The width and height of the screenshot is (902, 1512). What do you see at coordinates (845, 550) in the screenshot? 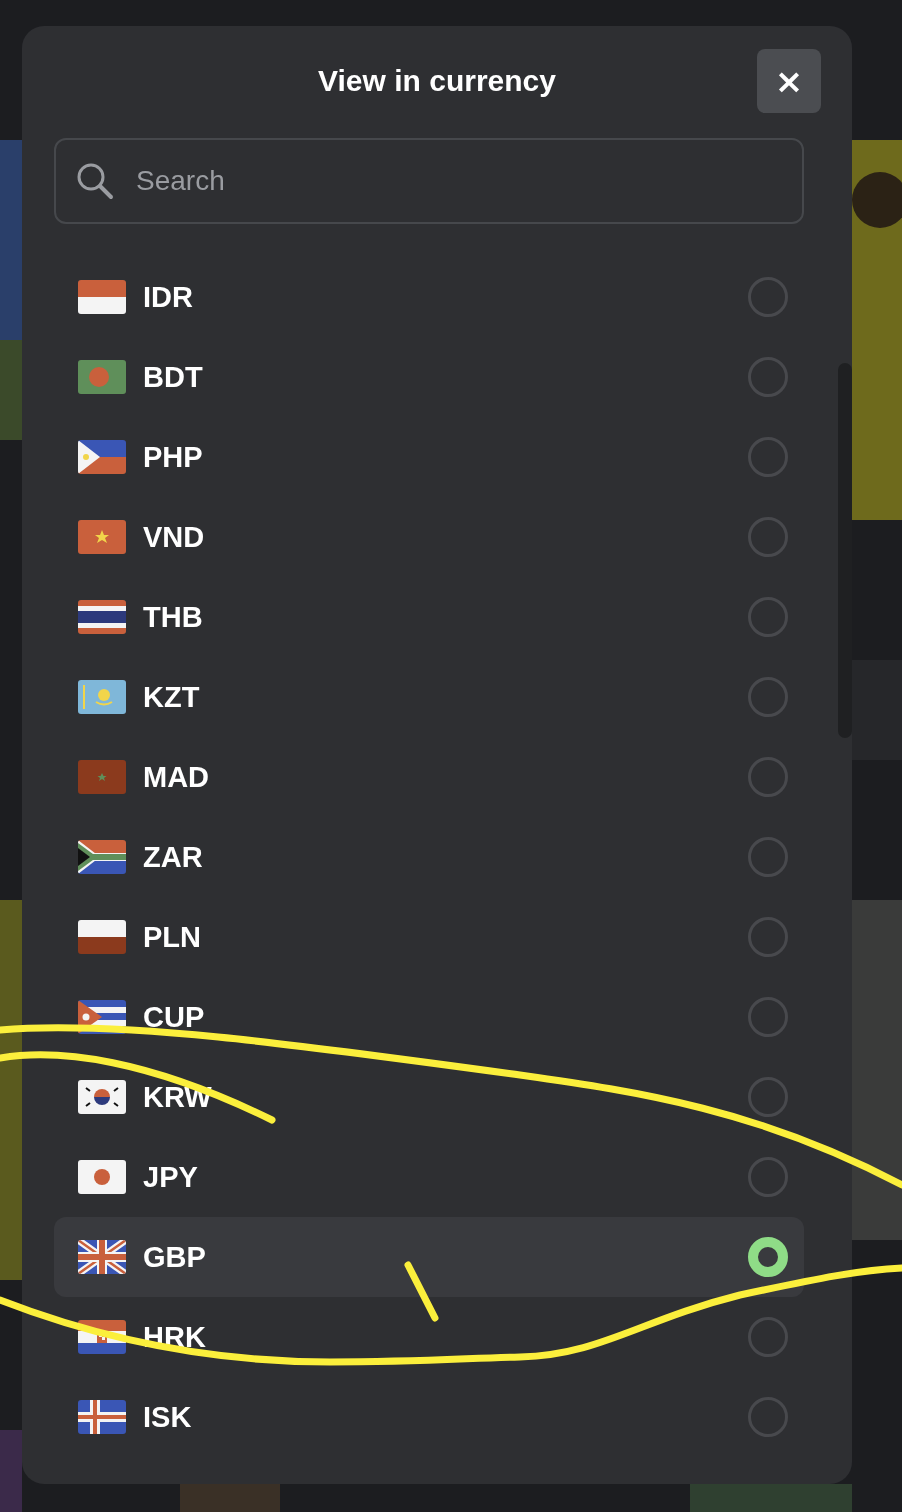
I see `scrollbar-thumb` at bounding box center [845, 550].